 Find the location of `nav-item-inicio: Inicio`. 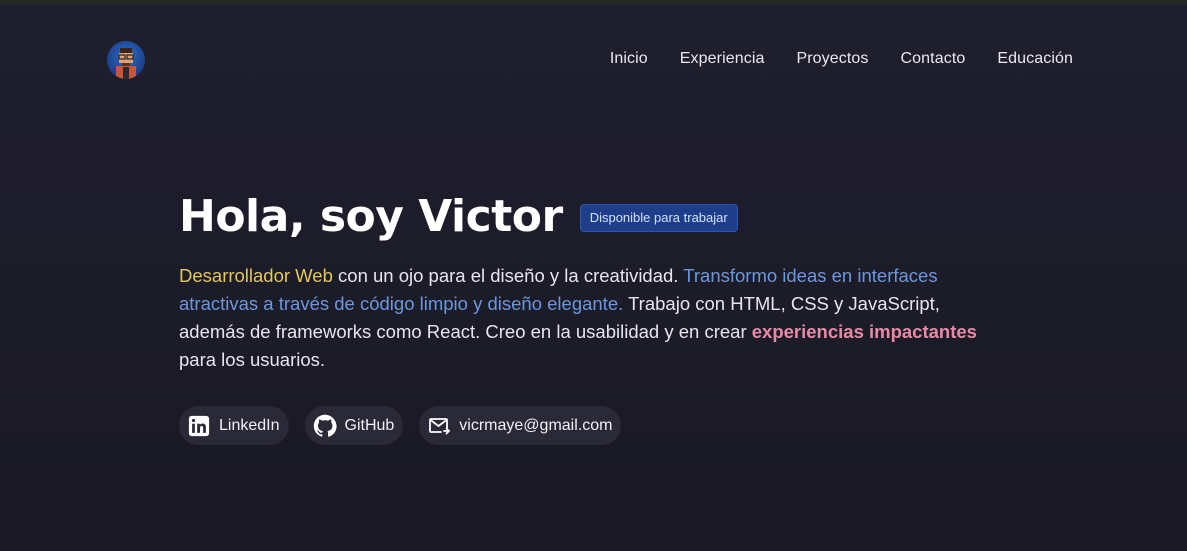

nav-item-inicio: Inicio is located at coordinates (629, 59).